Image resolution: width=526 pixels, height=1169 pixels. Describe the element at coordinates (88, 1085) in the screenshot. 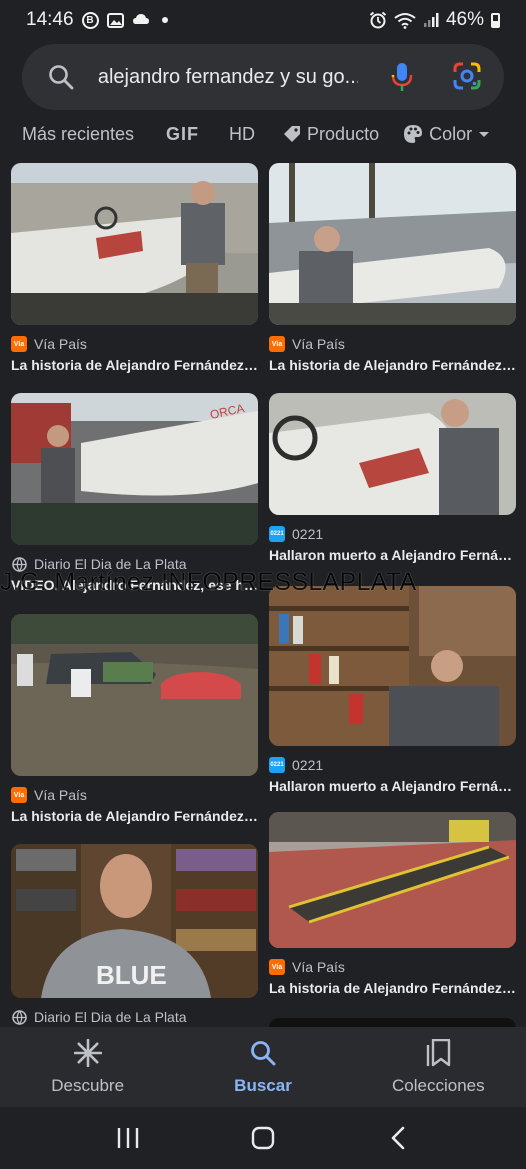

I see `nav-discover-label: Descubre` at that location.